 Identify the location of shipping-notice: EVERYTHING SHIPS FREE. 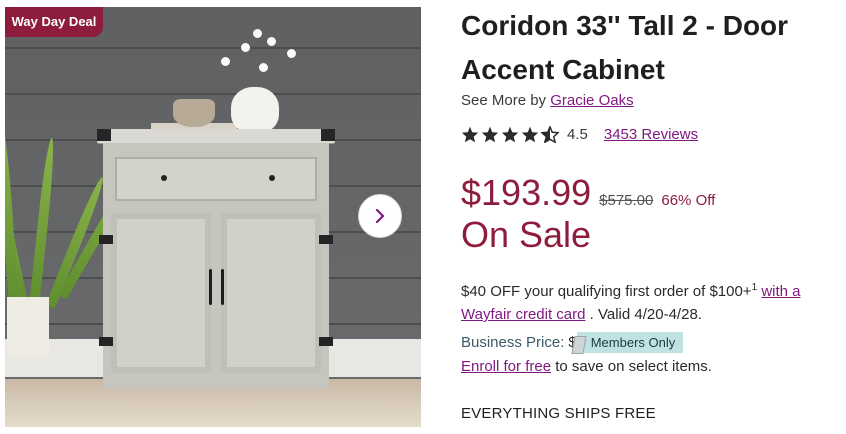
(558, 413).